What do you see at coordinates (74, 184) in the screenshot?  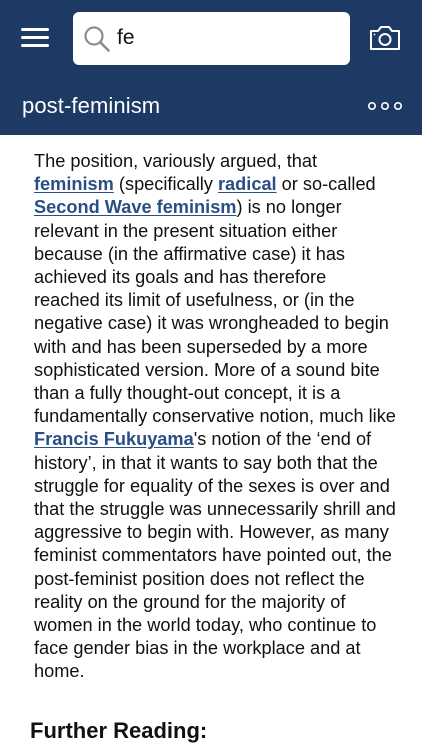 I see `link-feminism: feminism` at bounding box center [74, 184].